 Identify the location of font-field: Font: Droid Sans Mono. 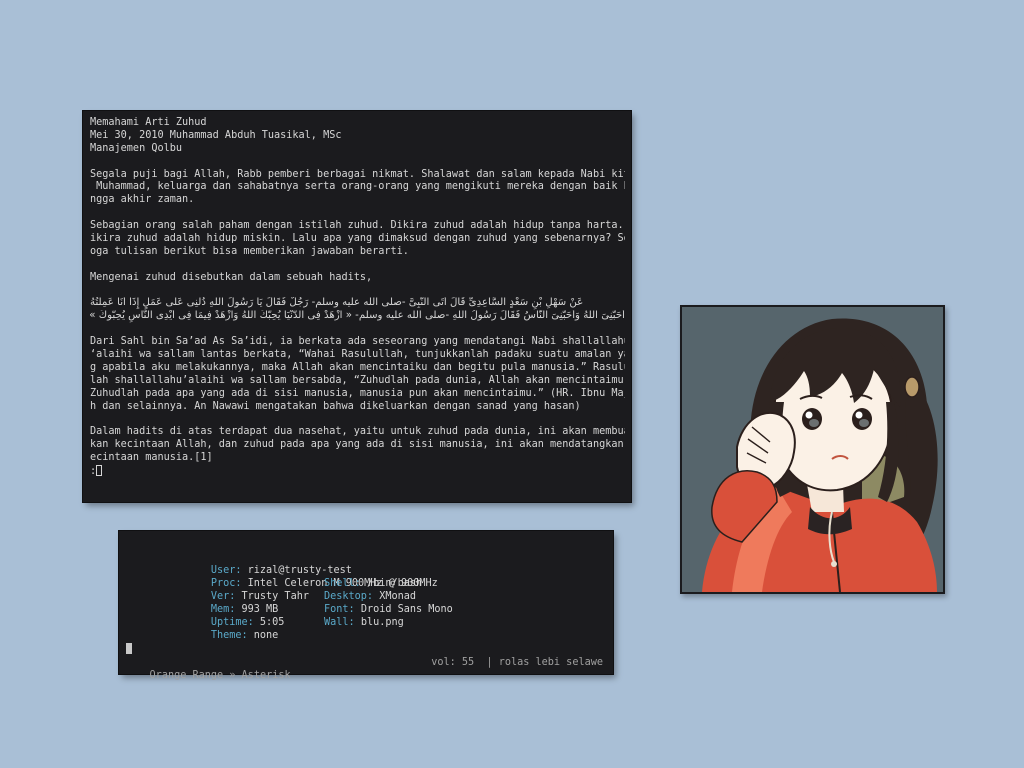
(388, 609).